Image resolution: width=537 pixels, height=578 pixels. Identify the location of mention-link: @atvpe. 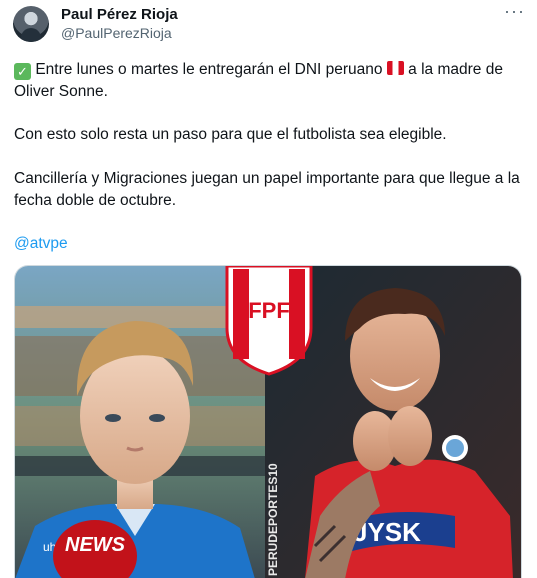
(269, 244).